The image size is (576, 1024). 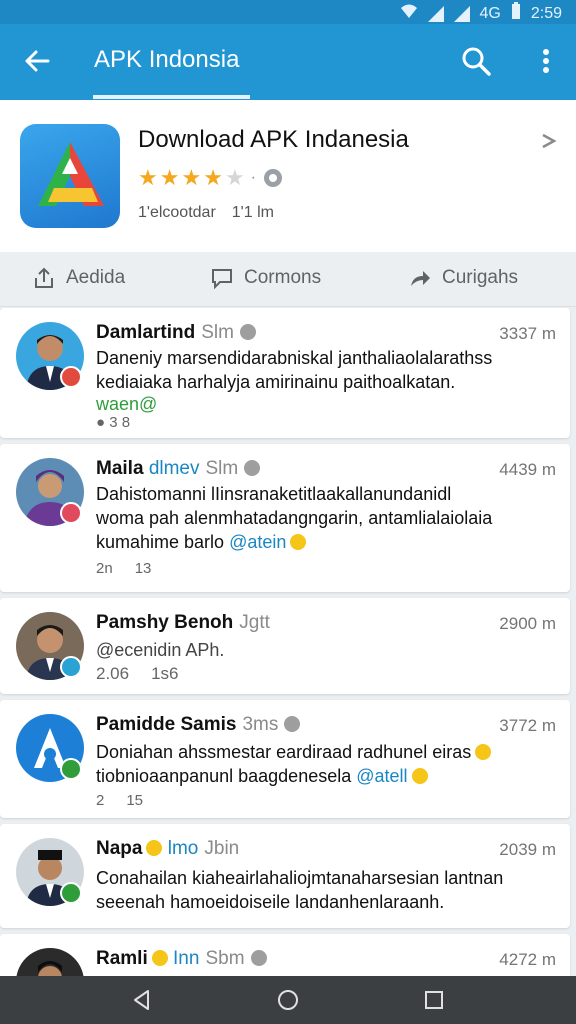 What do you see at coordinates (527, 959) in the screenshot?
I see `post-time: 4272 m` at bounding box center [527, 959].